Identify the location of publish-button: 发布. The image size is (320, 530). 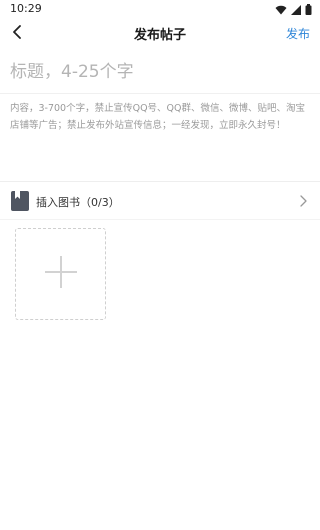
(298, 33).